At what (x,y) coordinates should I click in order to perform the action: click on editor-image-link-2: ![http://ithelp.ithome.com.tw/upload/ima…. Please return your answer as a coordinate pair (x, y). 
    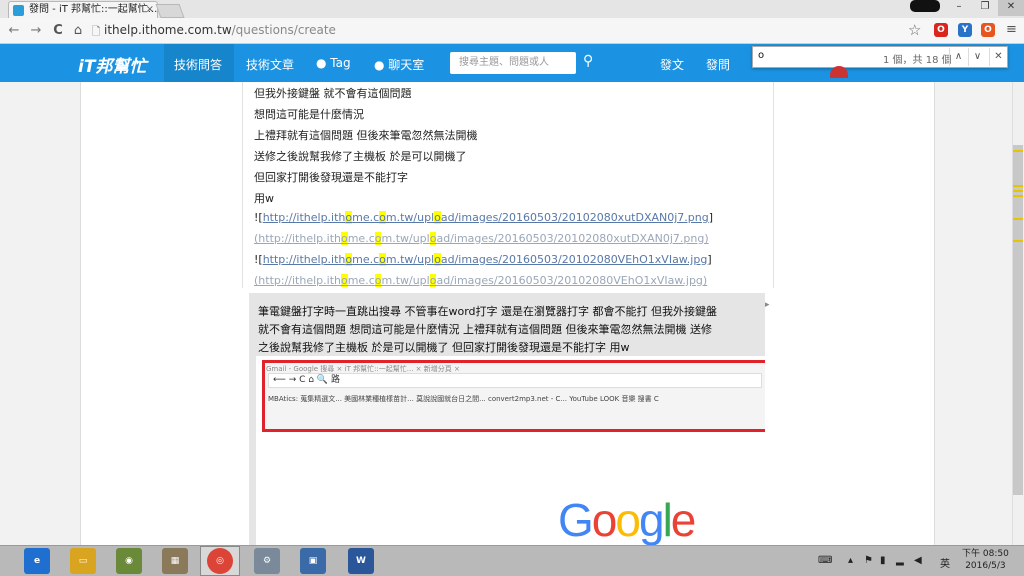
    Looking at the image, I should click on (483, 259).